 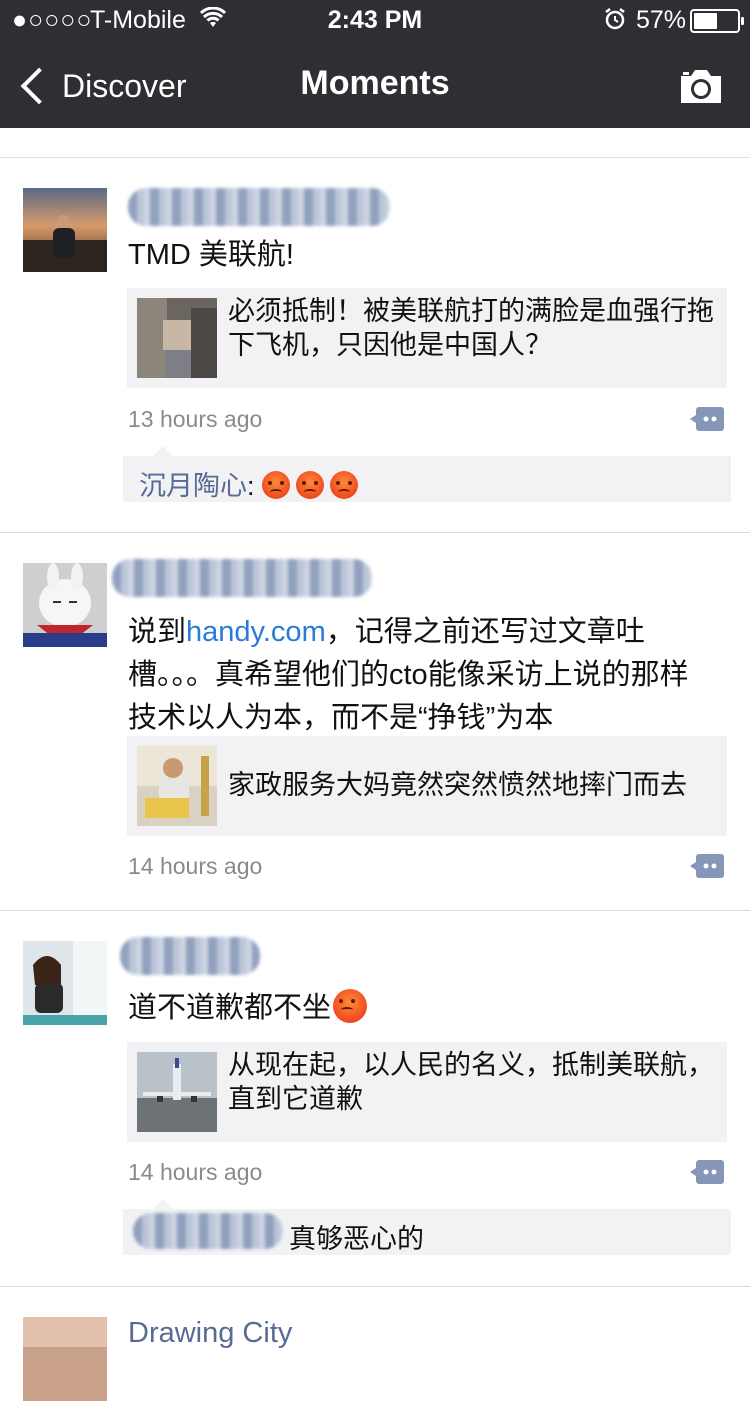 I want to click on camera-icon, so click(x=701, y=86).